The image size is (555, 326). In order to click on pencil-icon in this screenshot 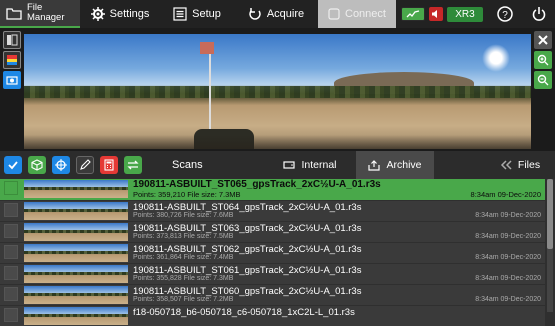, I will do `click(85, 164)`.